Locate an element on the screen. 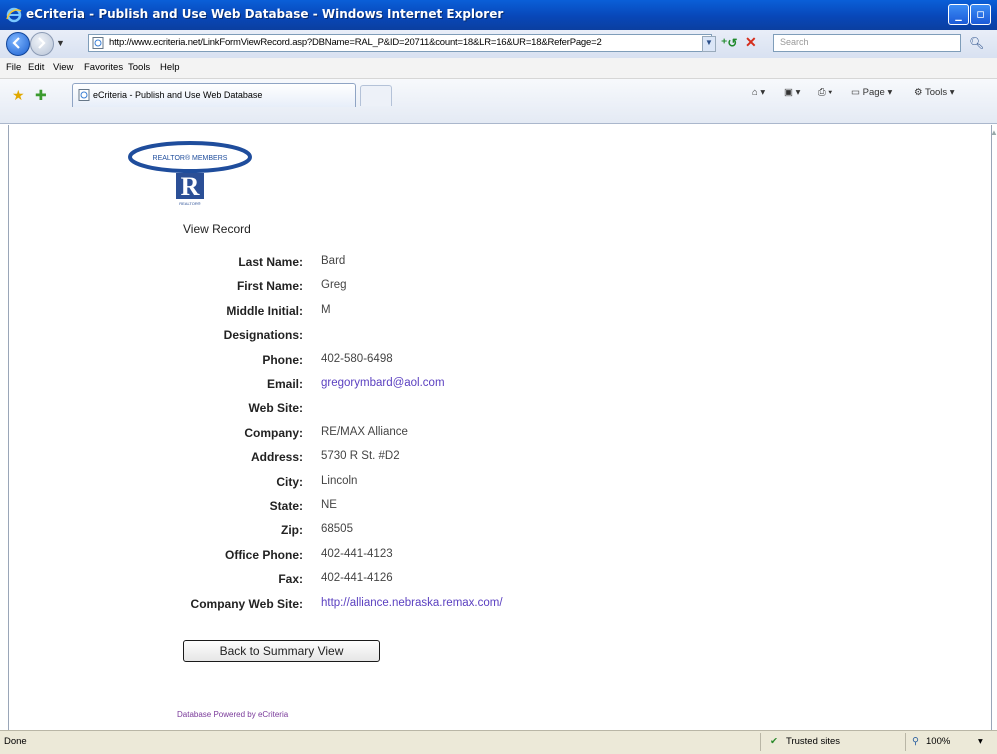 This screenshot has height=754, width=997. logo-subtext: REALTOR® is located at coordinates (190, 203).